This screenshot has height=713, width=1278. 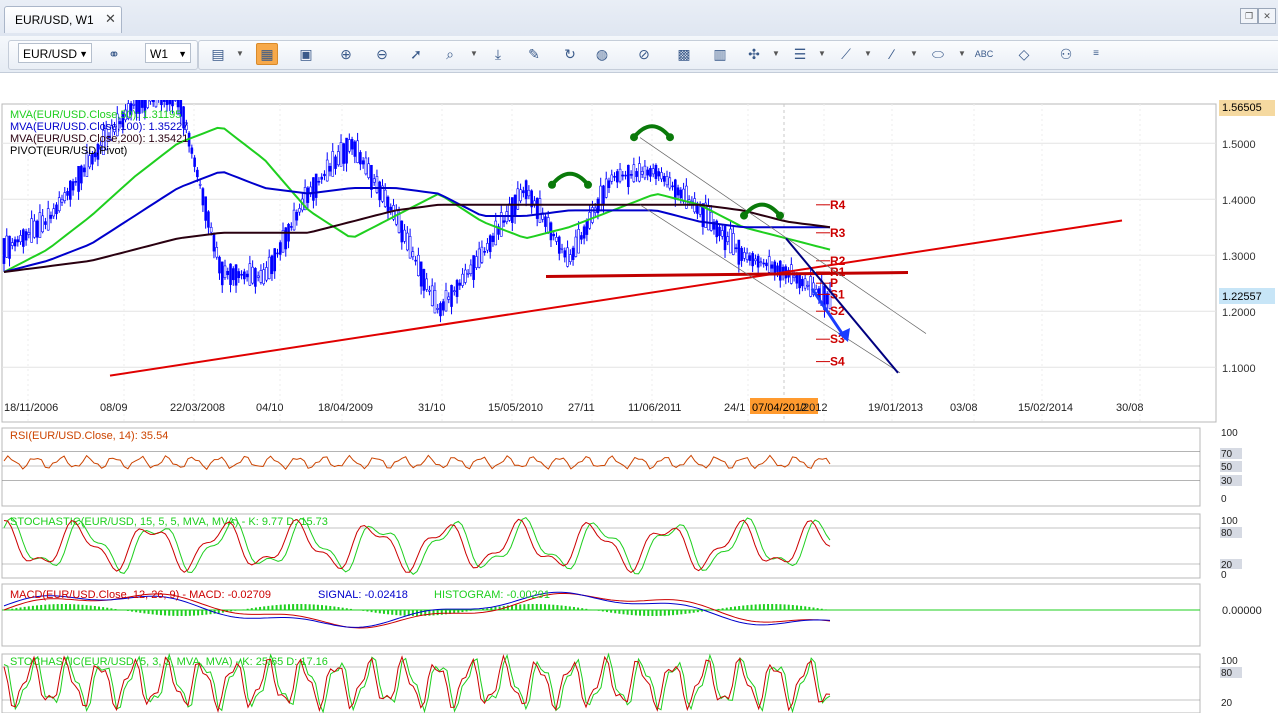 I want to click on date-tick: 18/11/2006, so click(x=31, y=408).